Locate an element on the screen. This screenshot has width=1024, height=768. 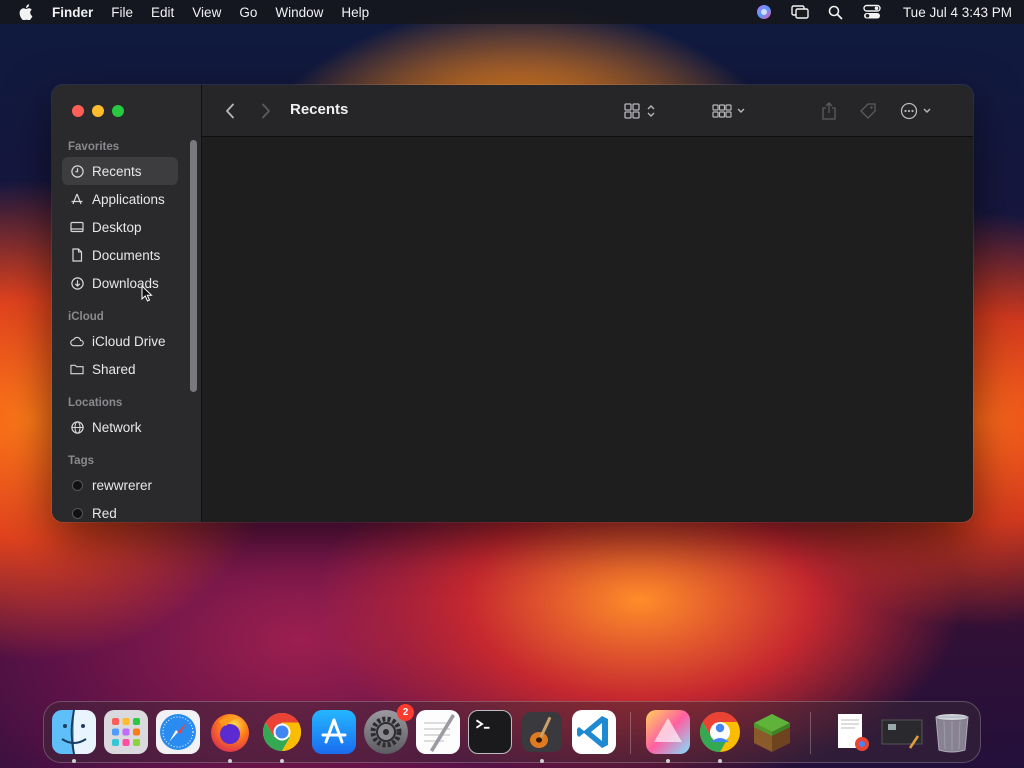
sidebar-item-applications: Applications is located at coordinates (120, 199).